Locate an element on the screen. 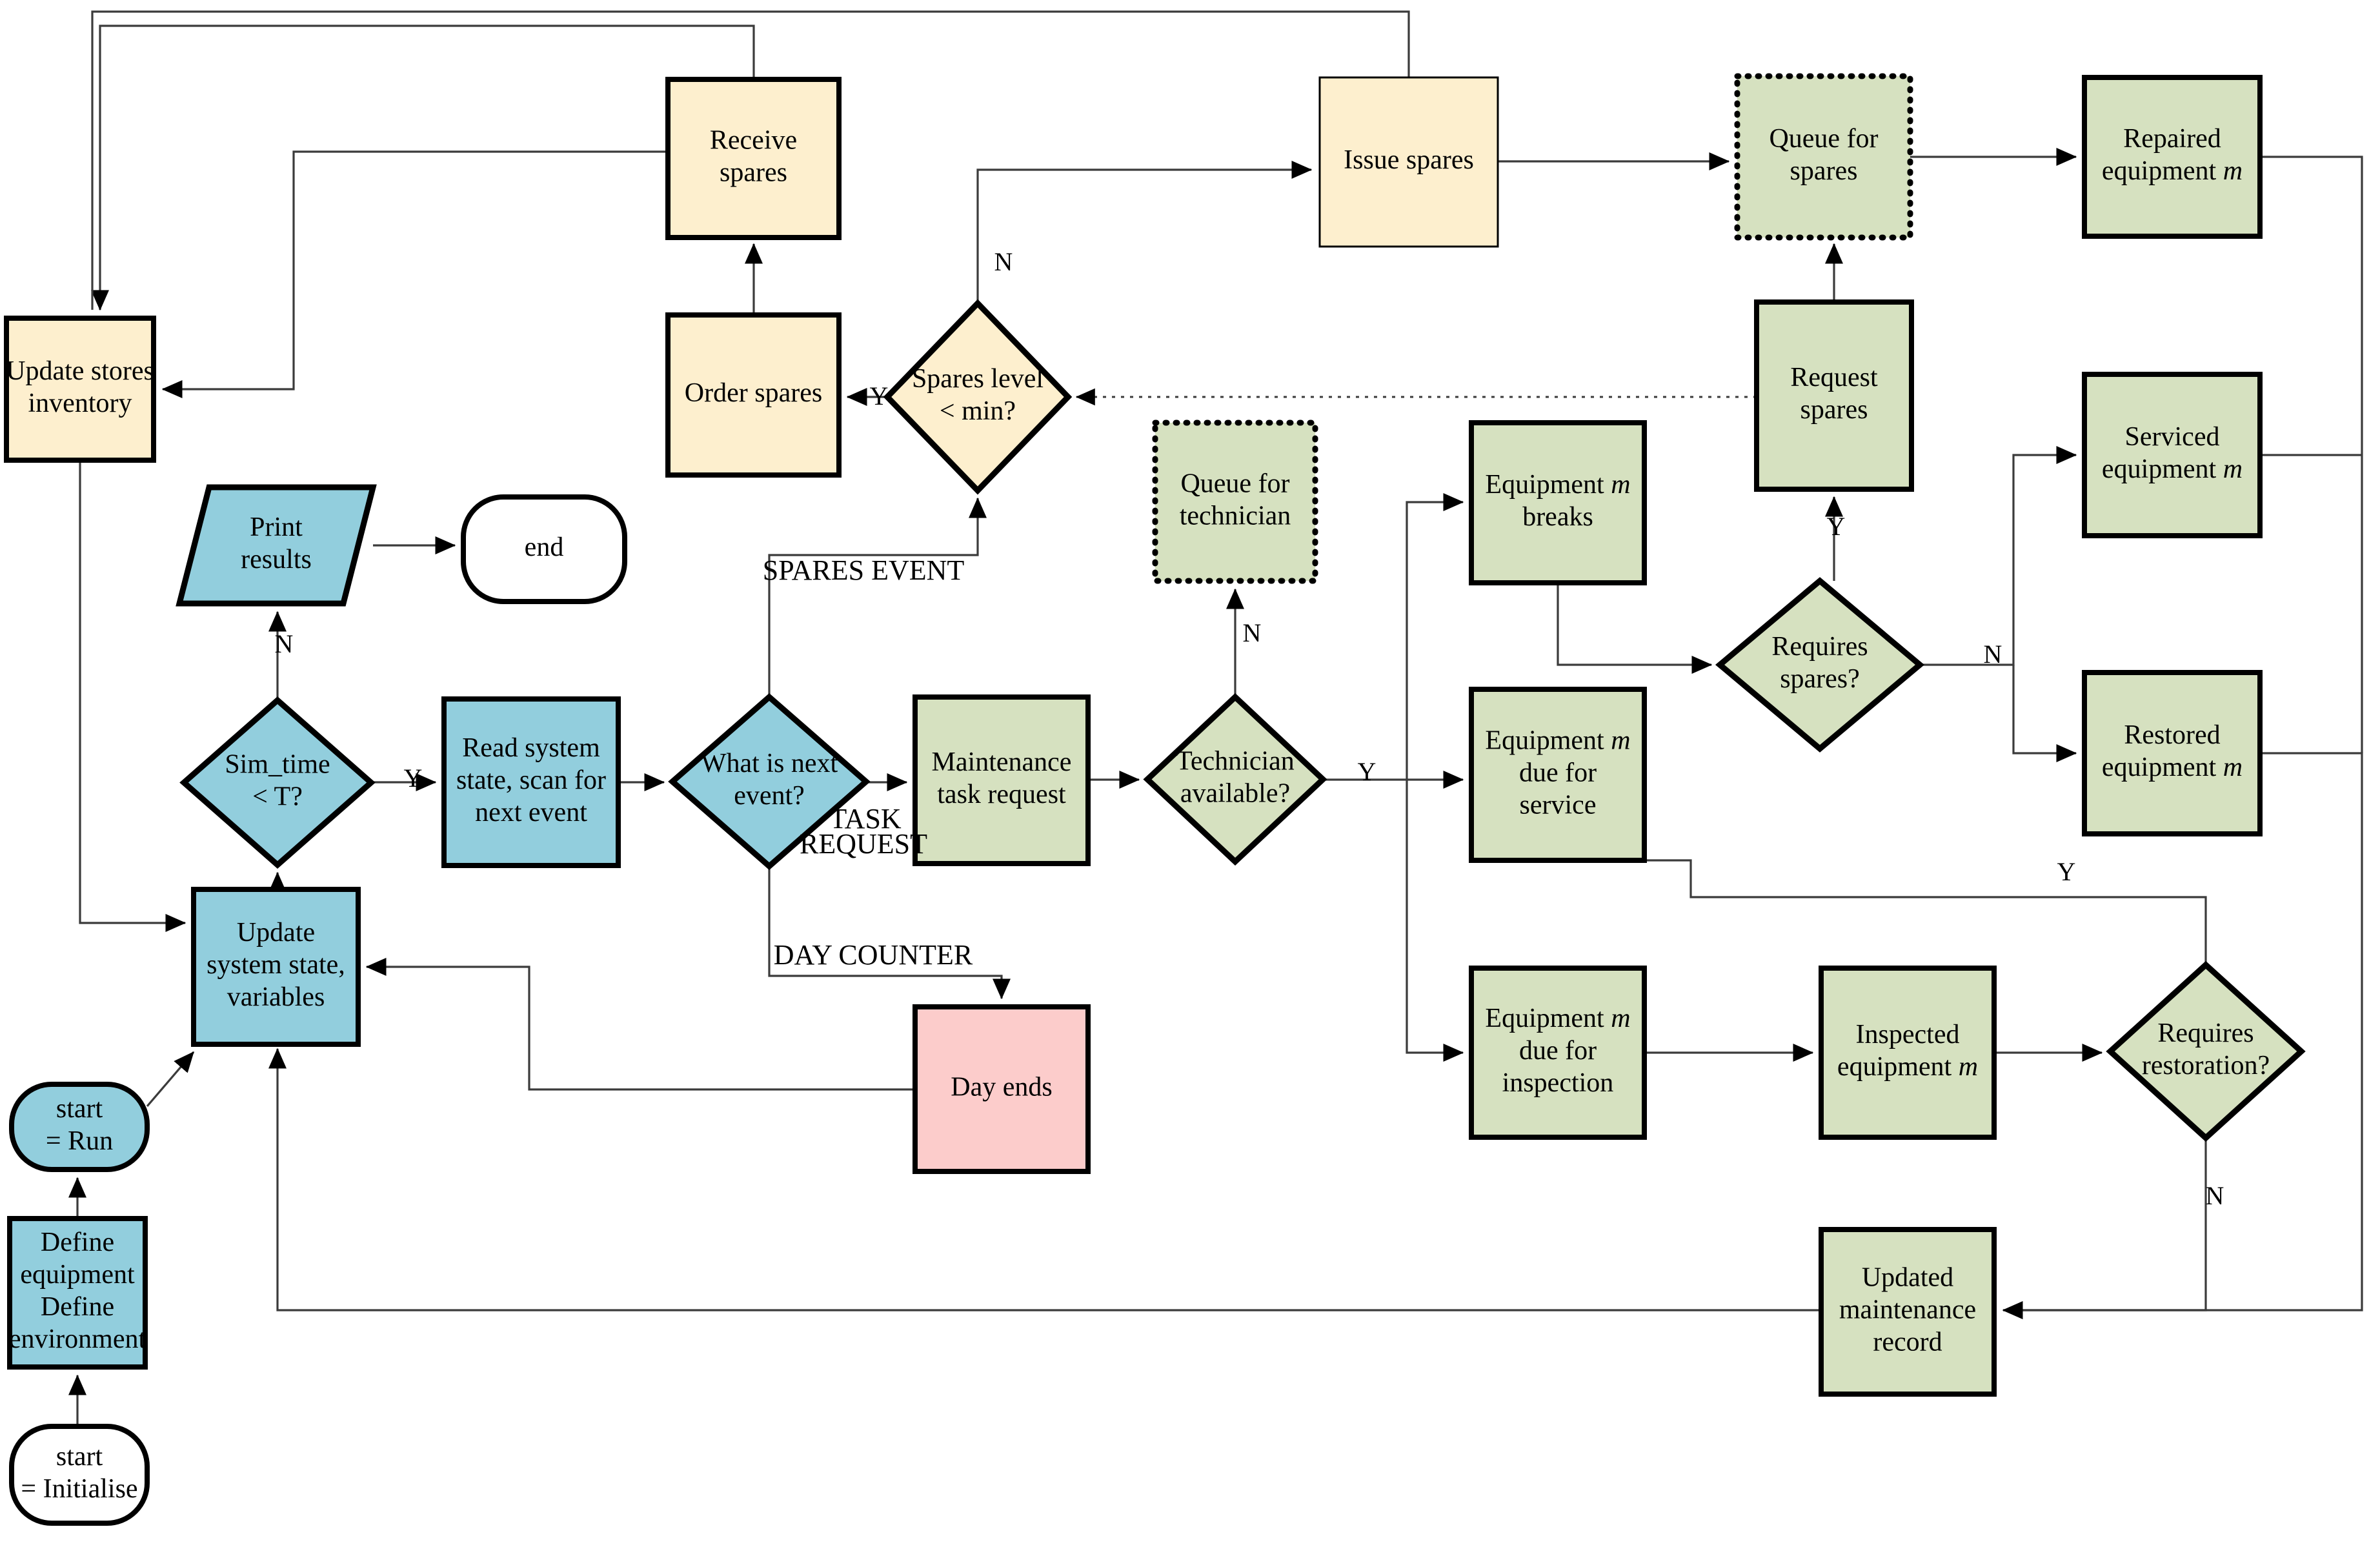 The image size is (2380, 1549). edge-tech-y-breaks is located at coordinates (1394, 636).